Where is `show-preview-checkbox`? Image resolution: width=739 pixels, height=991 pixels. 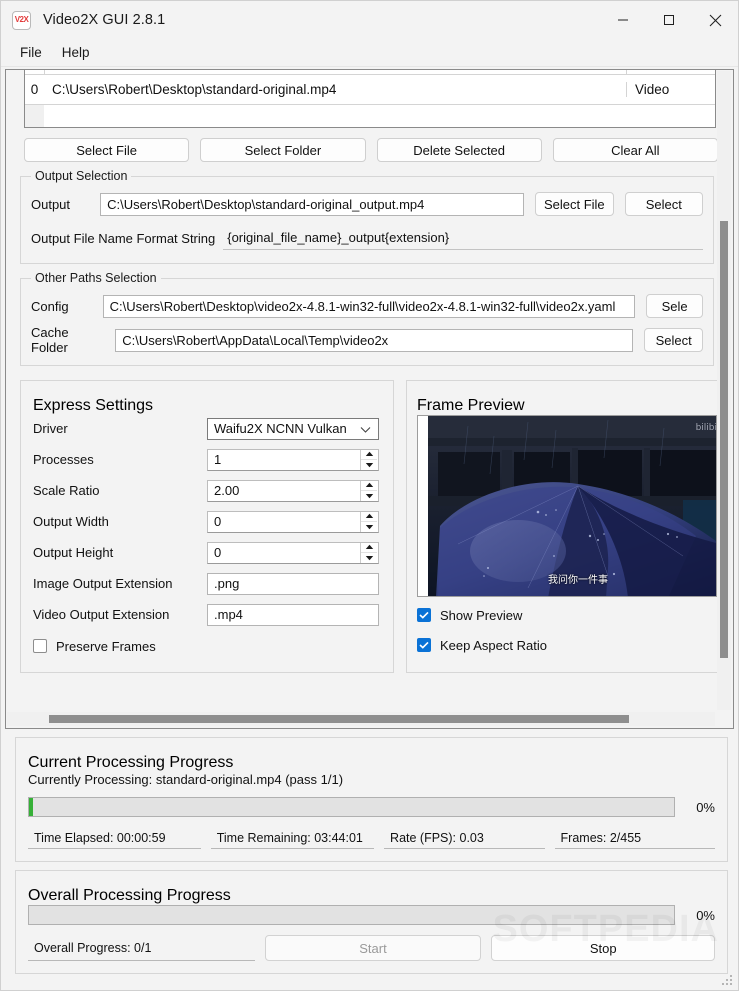 show-preview-checkbox is located at coordinates (424, 615).